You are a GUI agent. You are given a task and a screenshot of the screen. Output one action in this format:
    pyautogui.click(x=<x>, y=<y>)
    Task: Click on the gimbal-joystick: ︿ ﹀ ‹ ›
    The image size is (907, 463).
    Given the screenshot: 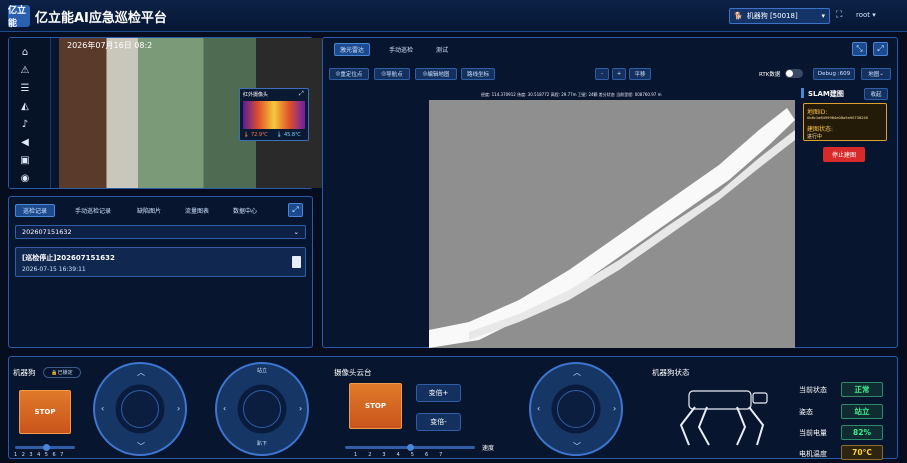 What is the action you would take?
    pyautogui.click(x=576, y=409)
    